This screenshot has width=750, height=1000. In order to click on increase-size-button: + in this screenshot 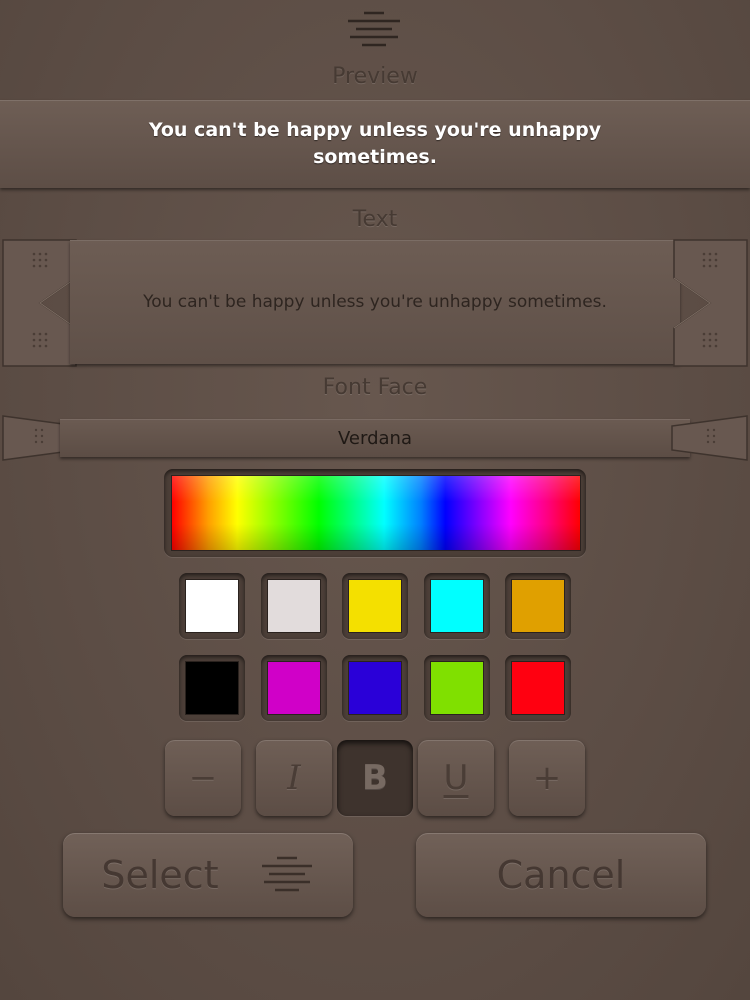, I will do `click(547, 778)`.